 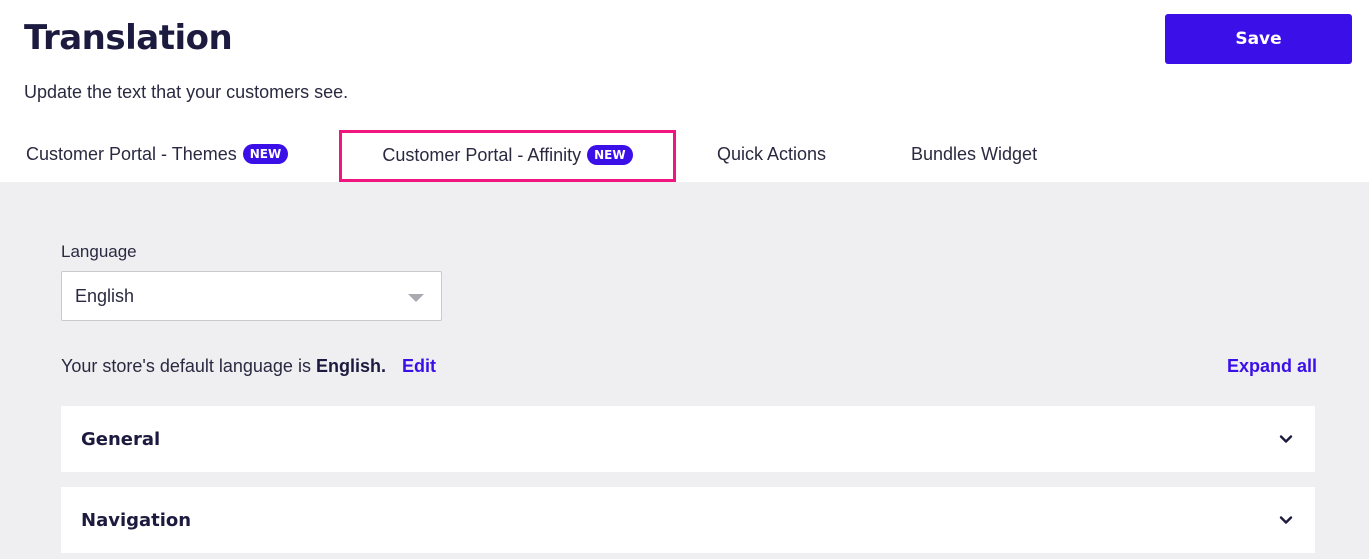 What do you see at coordinates (128, 38) in the screenshot?
I see `page-title: Translation` at bounding box center [128, 38].